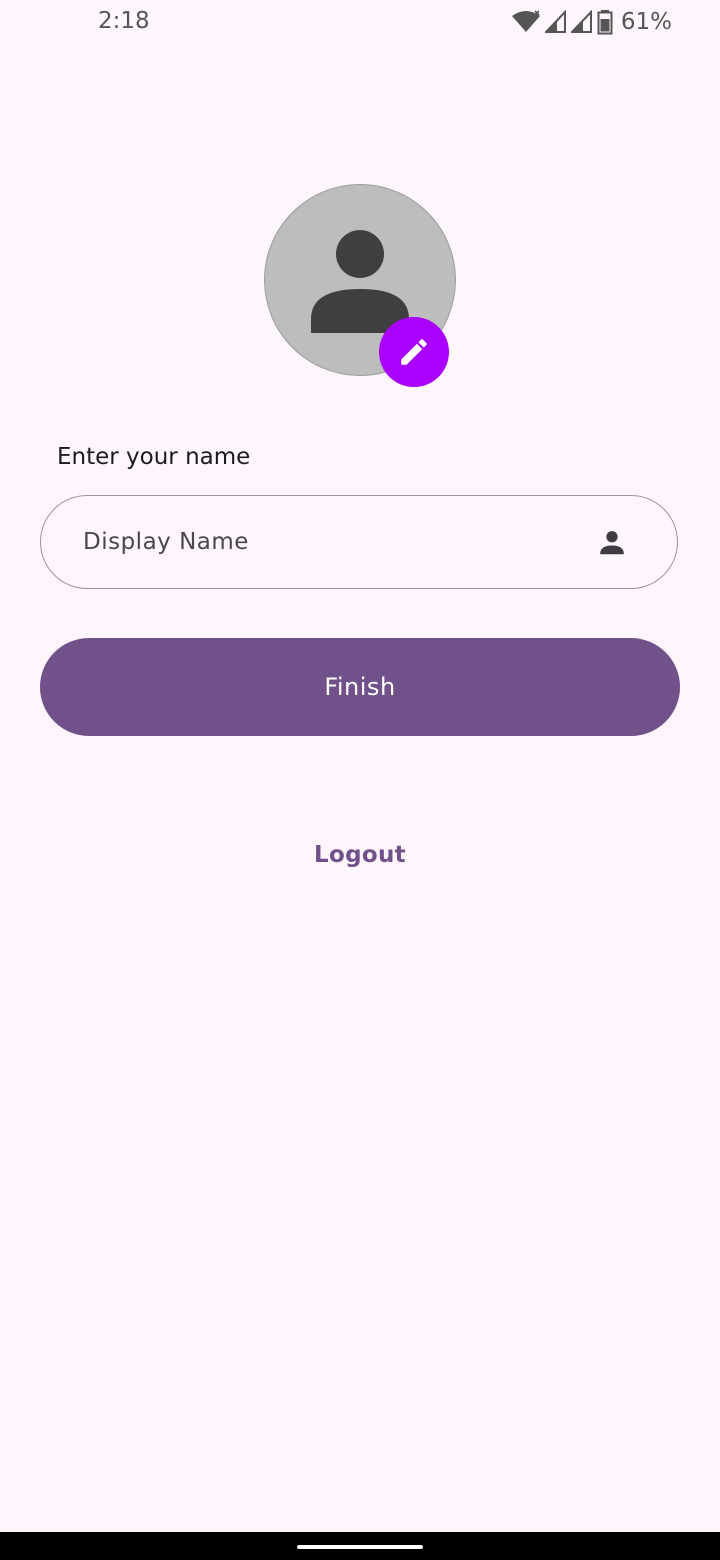 The height and width of the screenshot is (1560, 720). I want to click on logout-label: Logout, so click(360, 855).